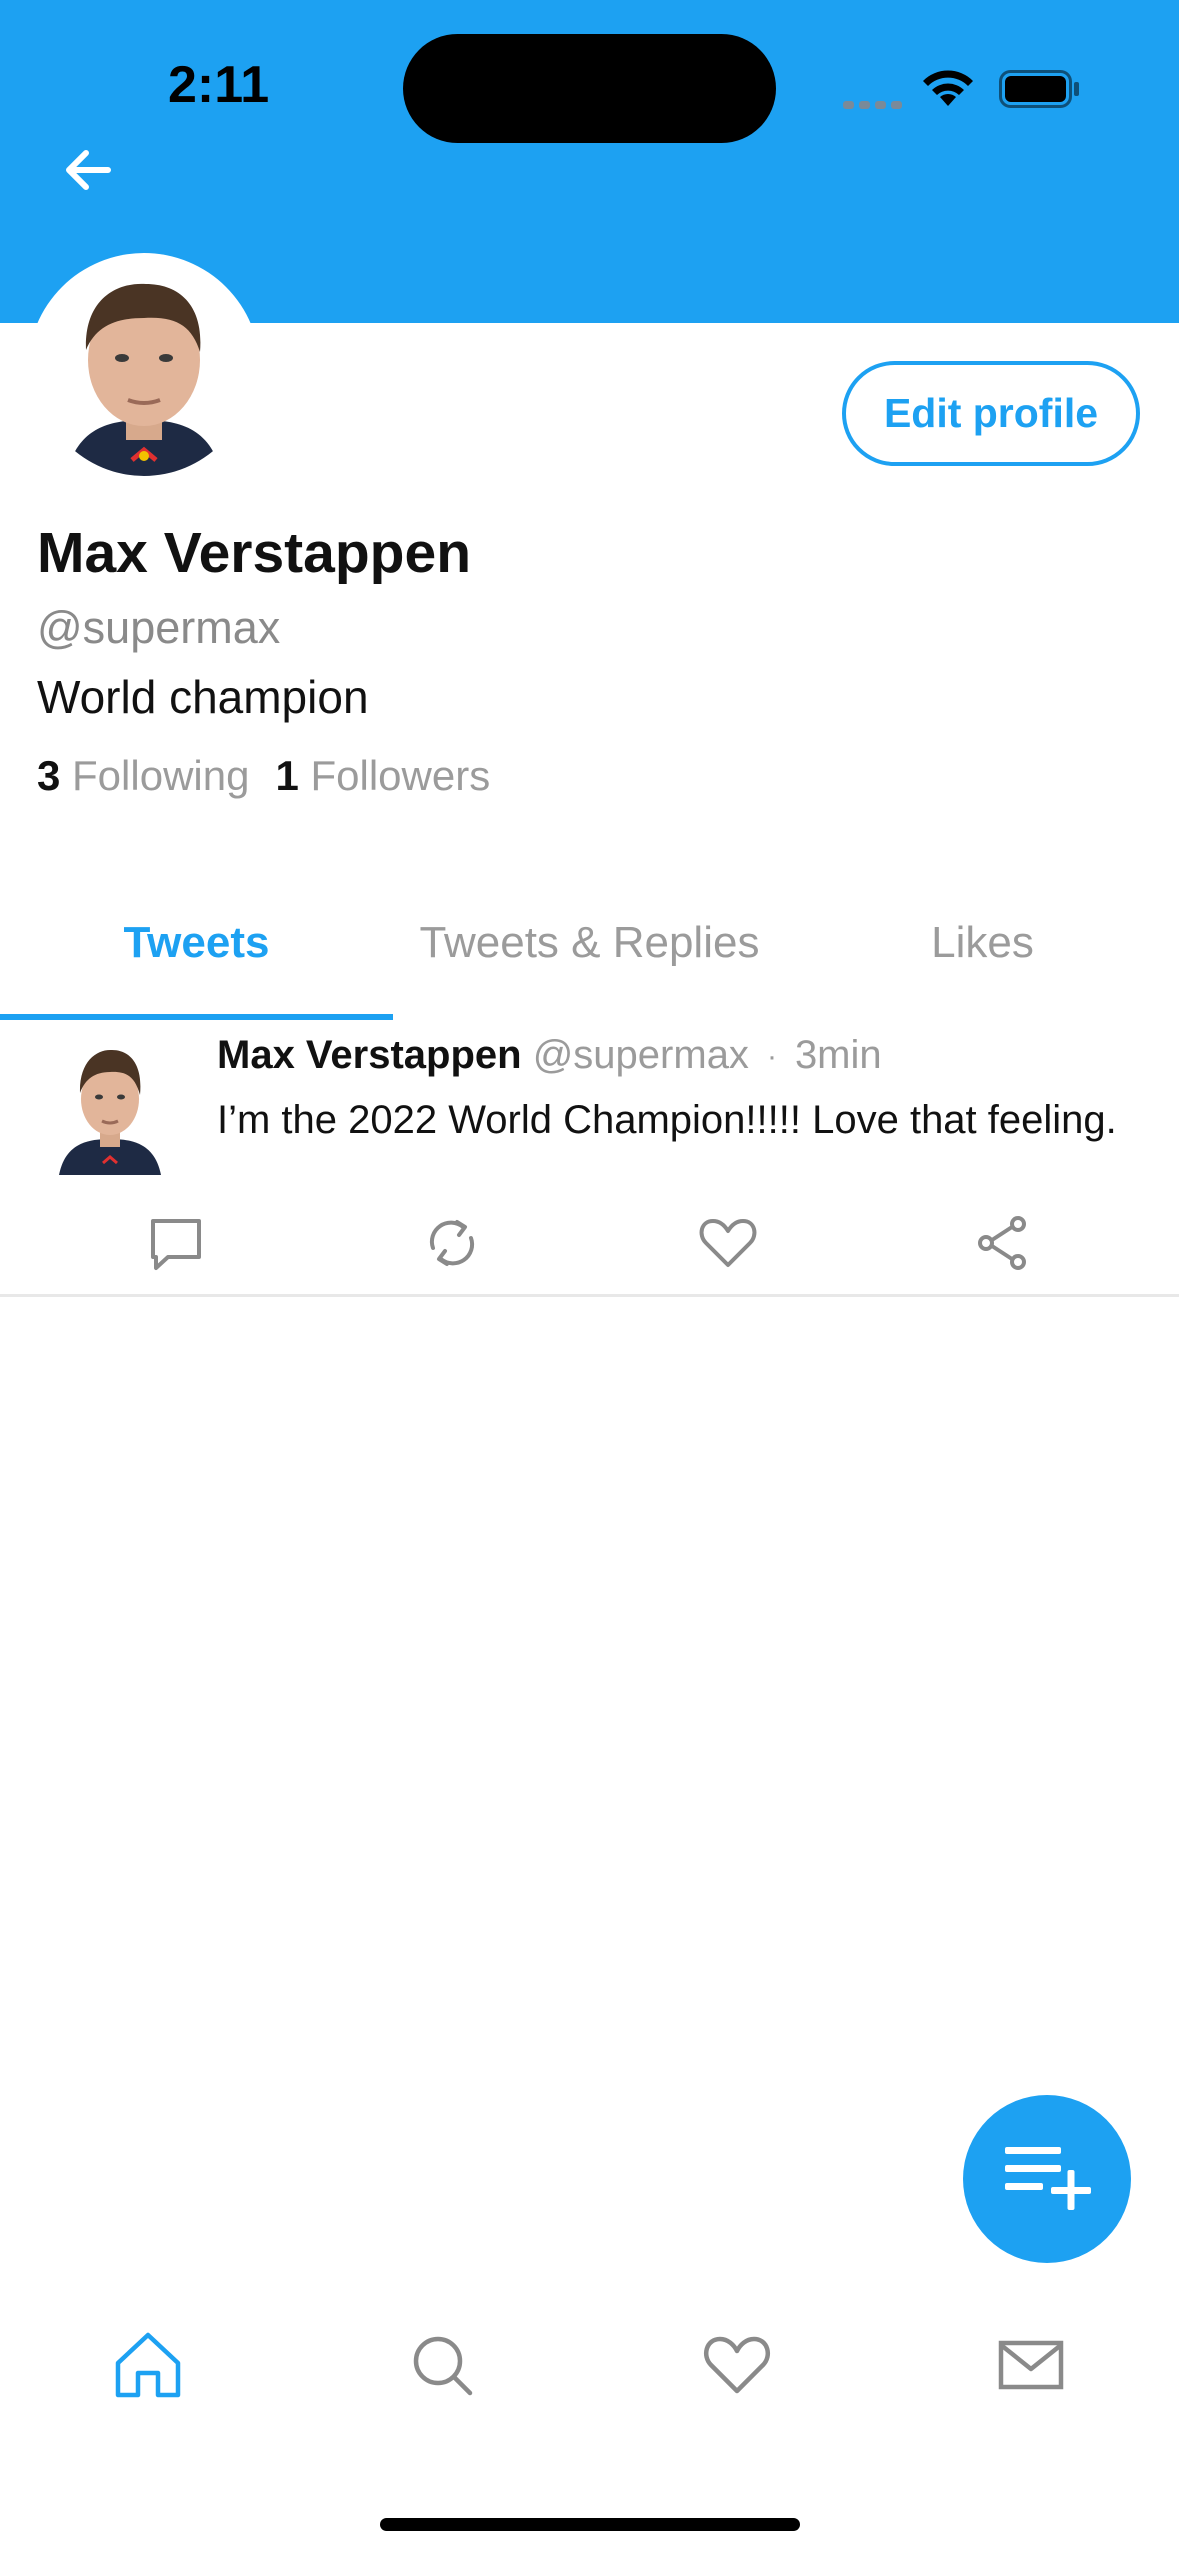 This screenshot has width=1179, height=2556. Describe the element at coordinates (875, 102) in the screenshot. I see `cellular-signal-icon` at that location.